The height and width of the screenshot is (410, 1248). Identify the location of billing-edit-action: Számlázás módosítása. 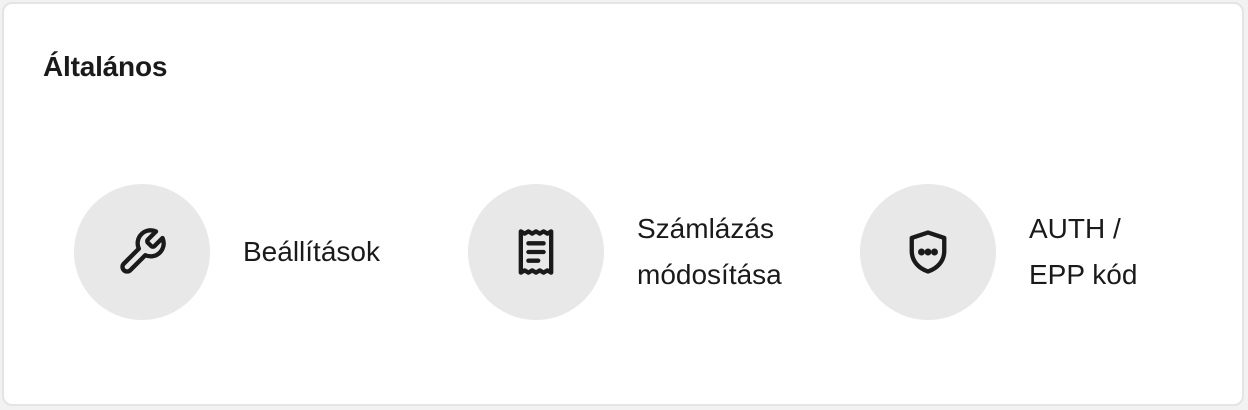
(664, 252).